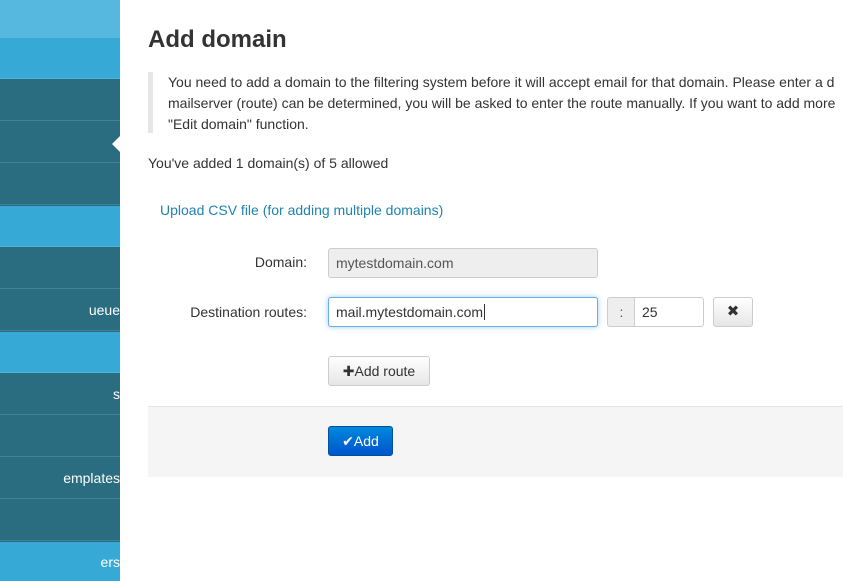 The image size is (843, 581). I want to click on add-route-label: Add route, so click(385, 371).